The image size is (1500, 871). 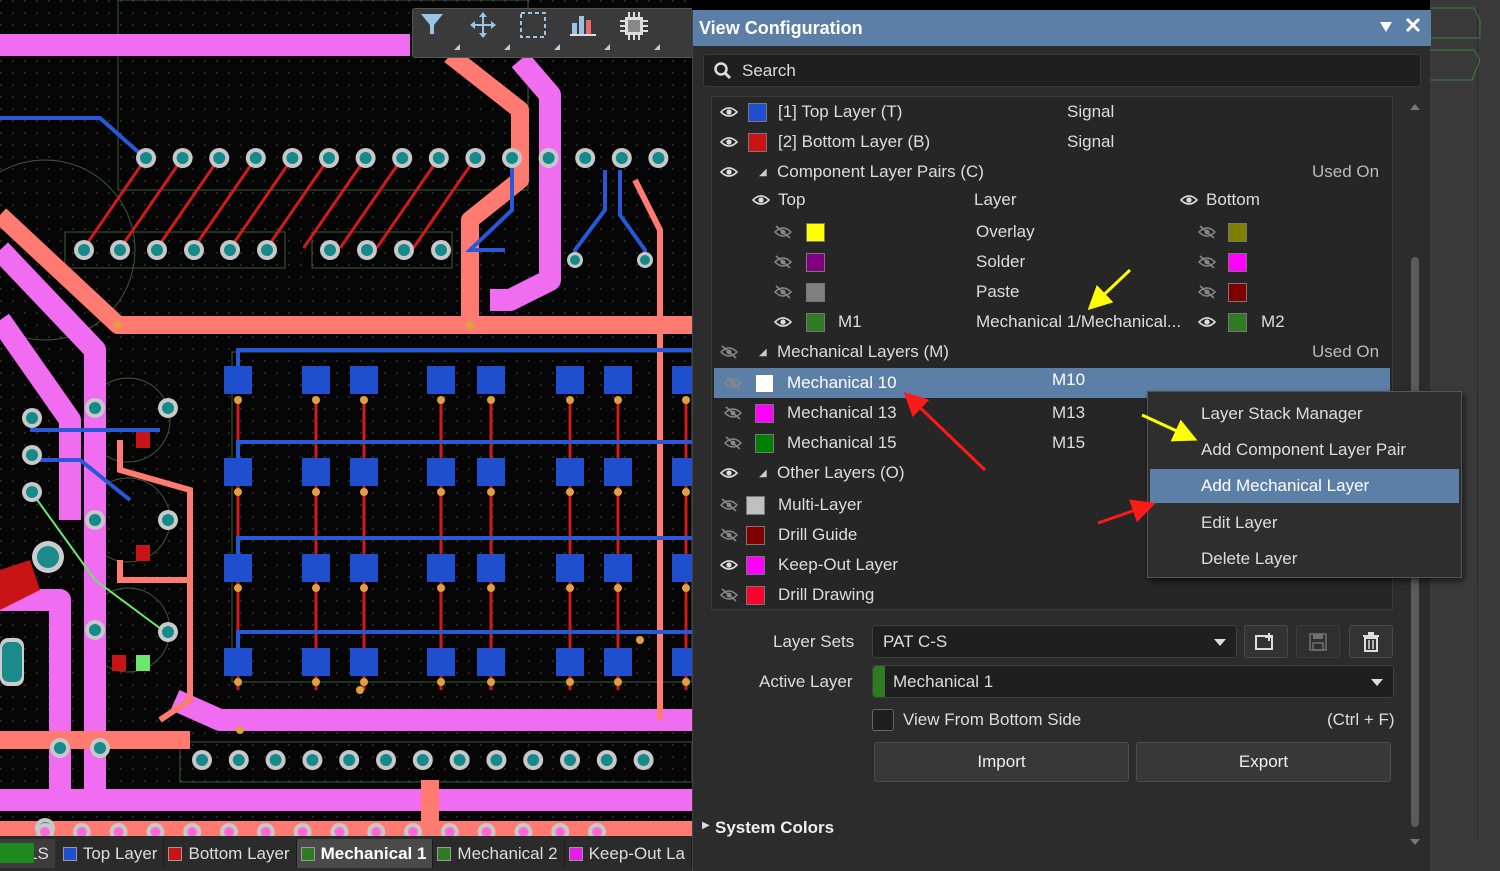 What do you see at coordinates (1415, 107) in the screenshot?
I see `scroll-up-icon` at bounding box center [1415, 107].